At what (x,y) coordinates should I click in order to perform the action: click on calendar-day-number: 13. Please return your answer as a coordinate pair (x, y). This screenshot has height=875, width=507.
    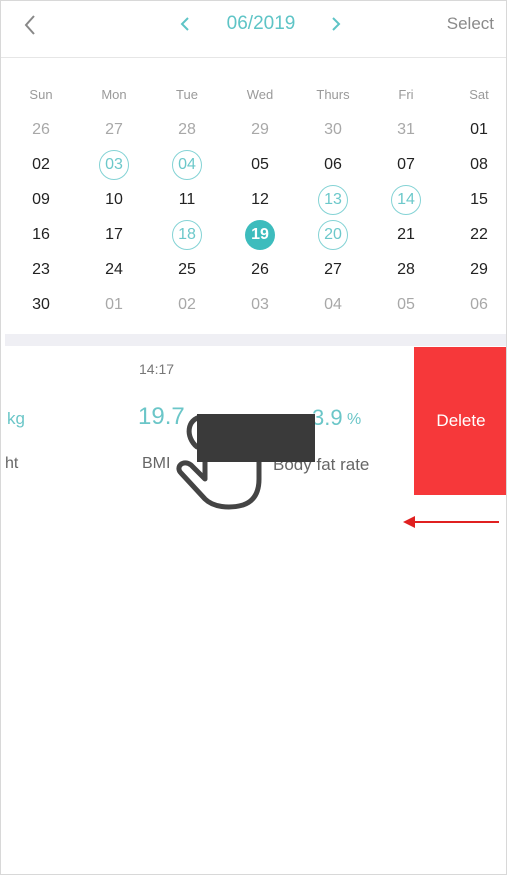
    Looking at the image, I should click on (333, 200).